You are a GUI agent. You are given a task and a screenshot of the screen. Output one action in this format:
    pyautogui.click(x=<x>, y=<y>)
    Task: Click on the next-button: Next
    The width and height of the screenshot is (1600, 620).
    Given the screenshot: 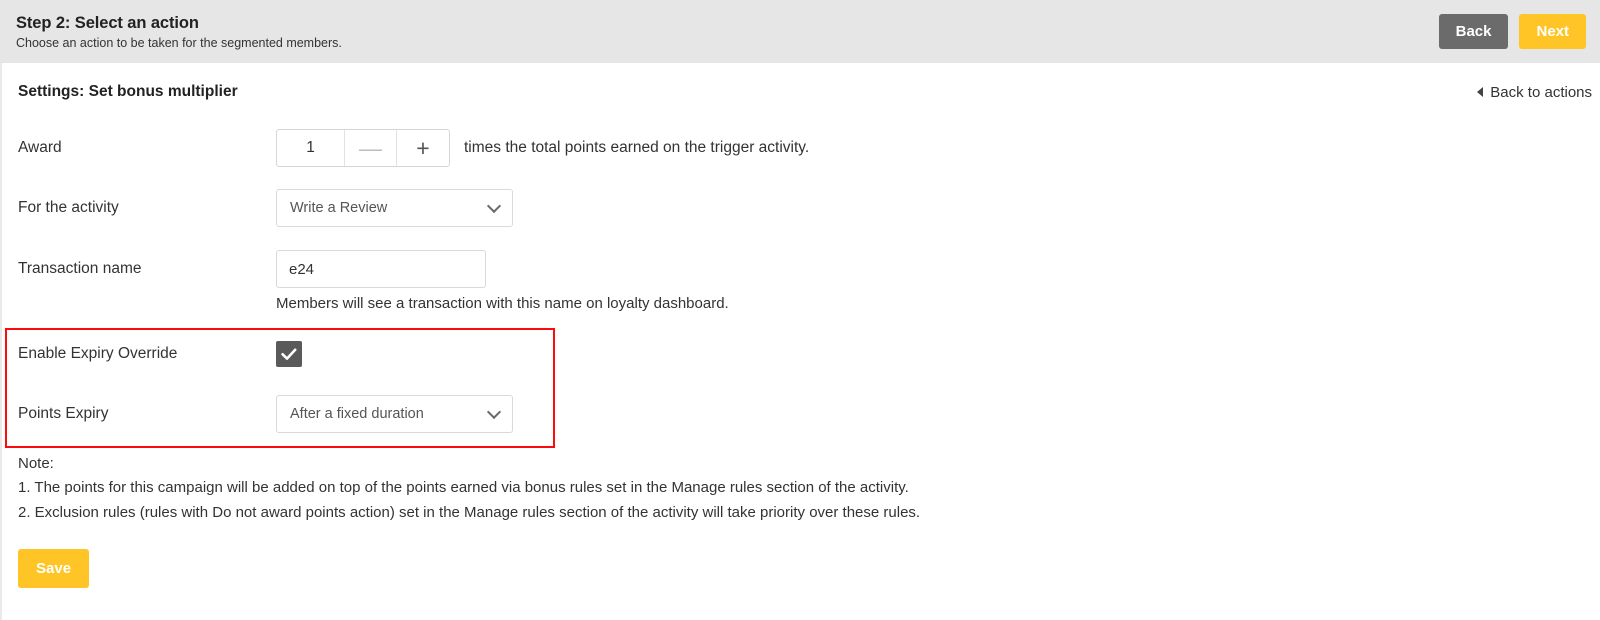 What is the action you would take?
    pyautogui.click(x=1552, y=31)
    